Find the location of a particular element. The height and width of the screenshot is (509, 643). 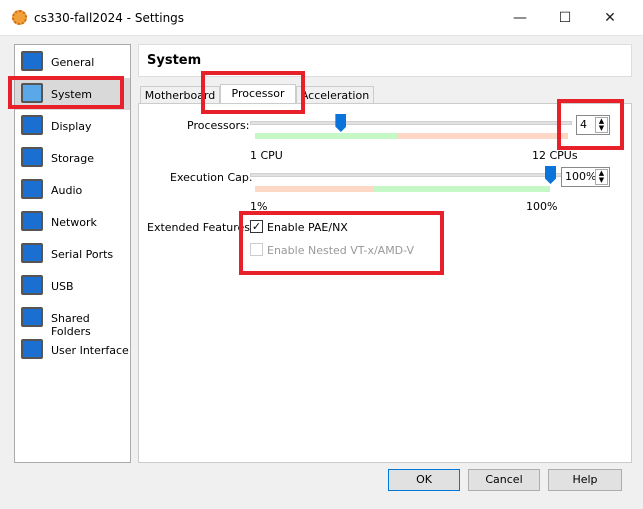

sidebar-item-label: Audio is located at coordinates (67, 190).